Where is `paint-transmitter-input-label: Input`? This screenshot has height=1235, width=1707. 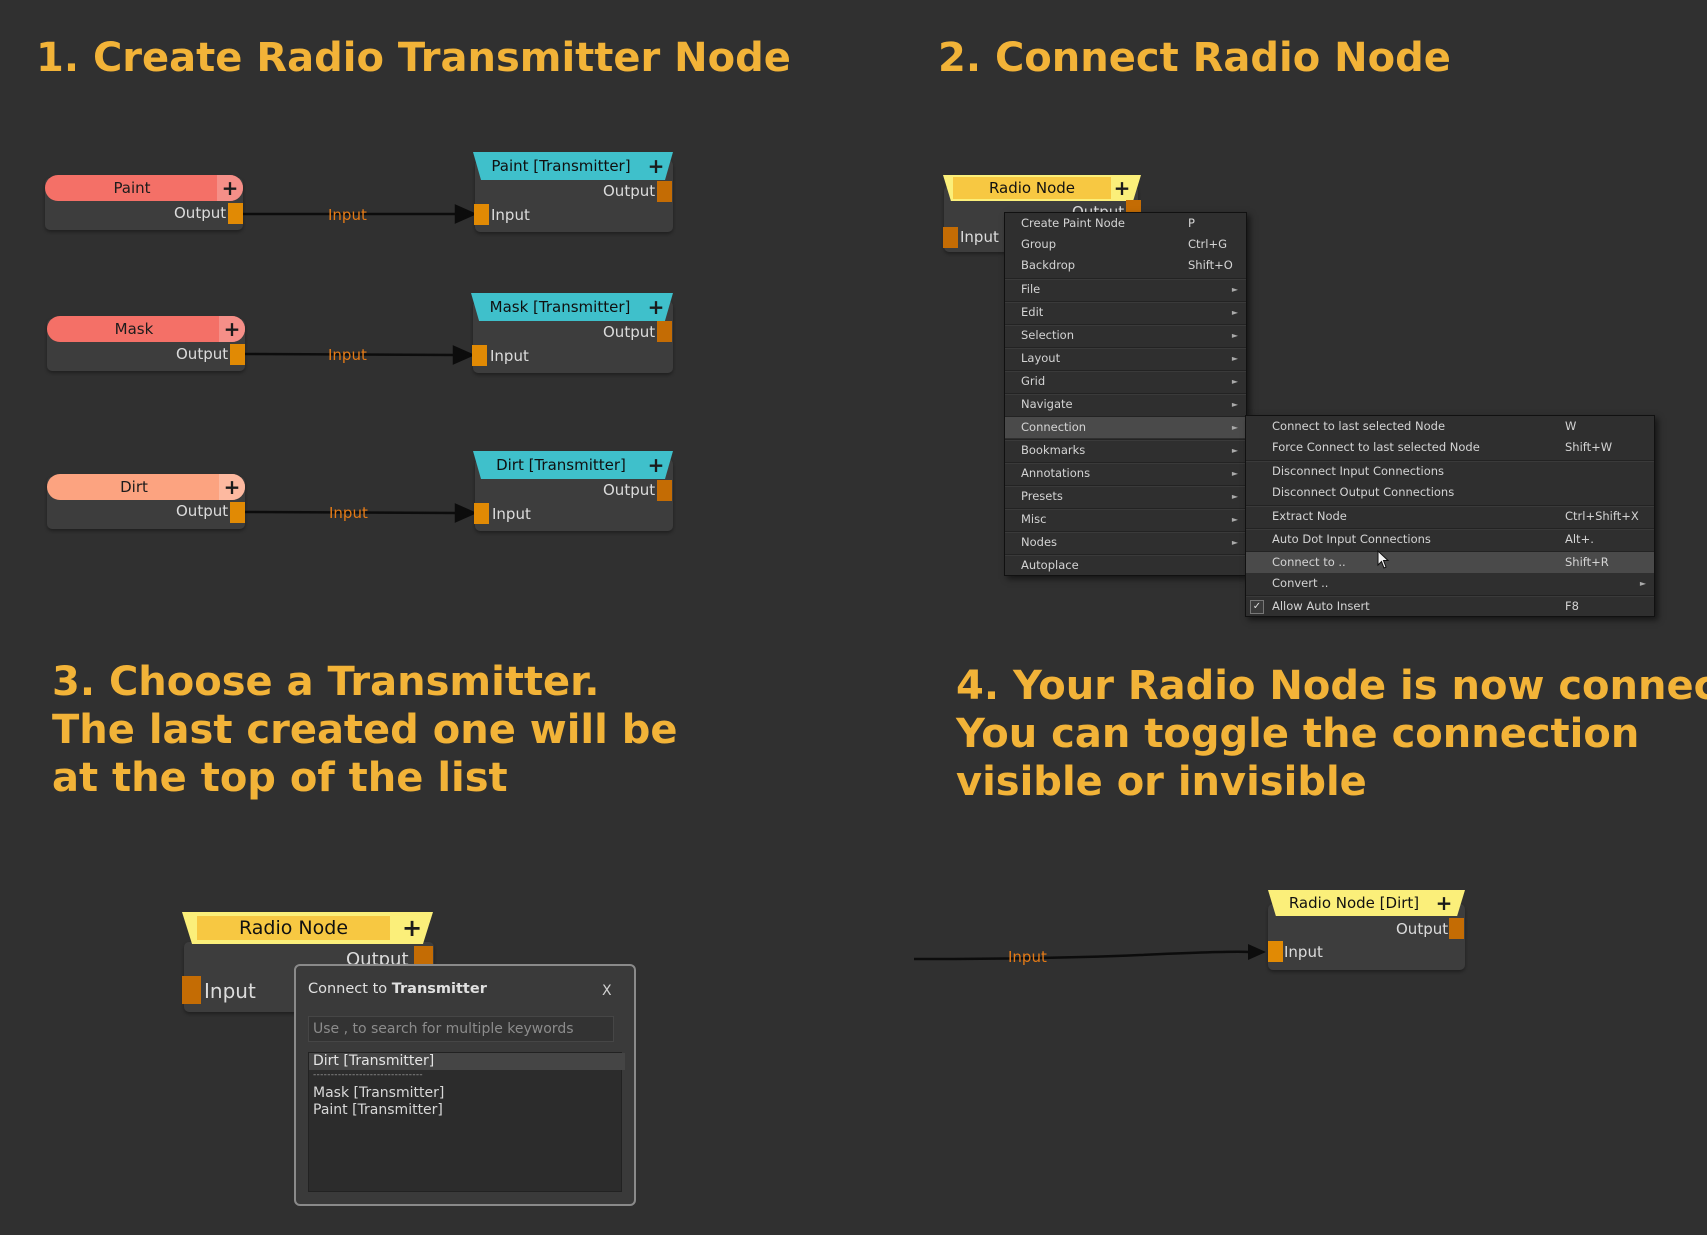 paint-transmitter-input-label: Input is located at coordinates (510, 215).